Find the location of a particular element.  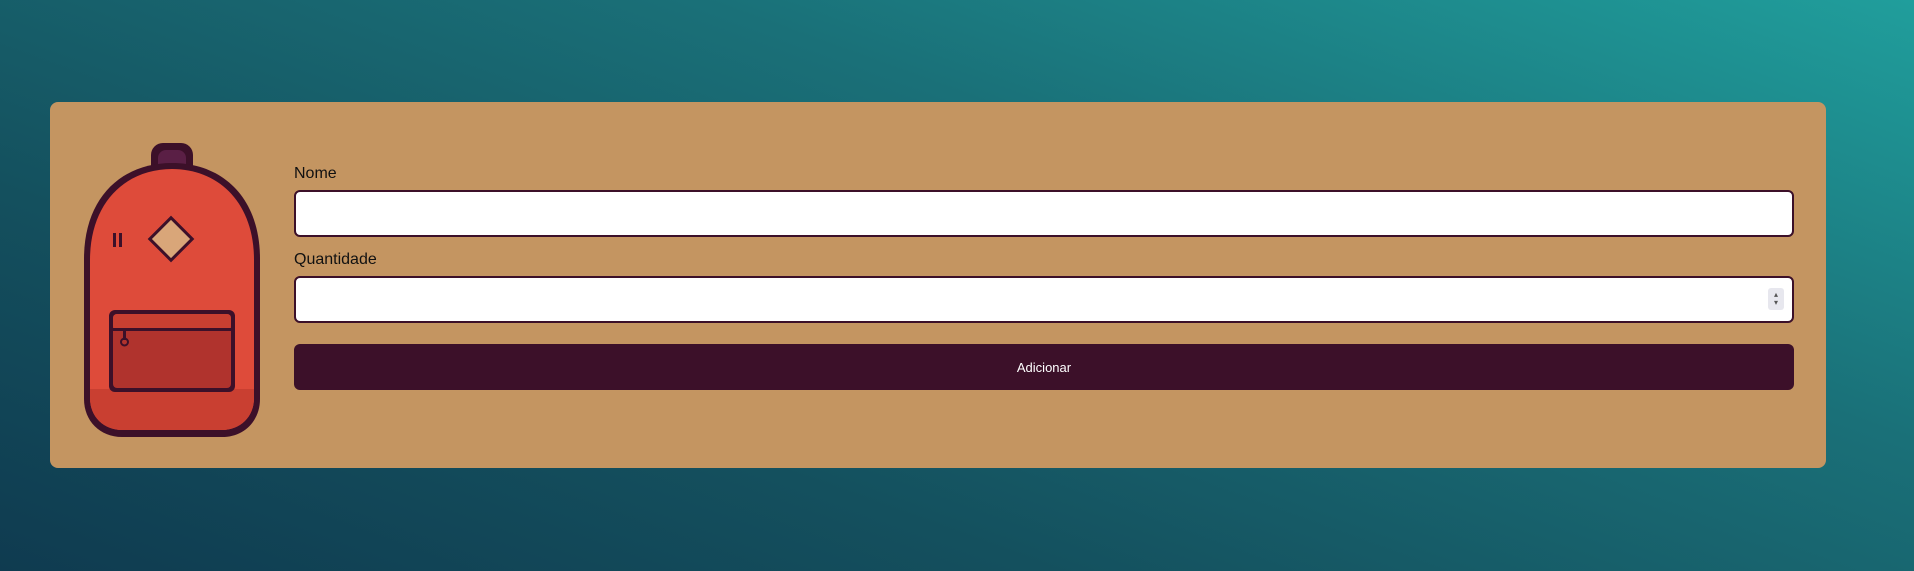

add-button: Adicionar is located at coordinates (1044, 367).